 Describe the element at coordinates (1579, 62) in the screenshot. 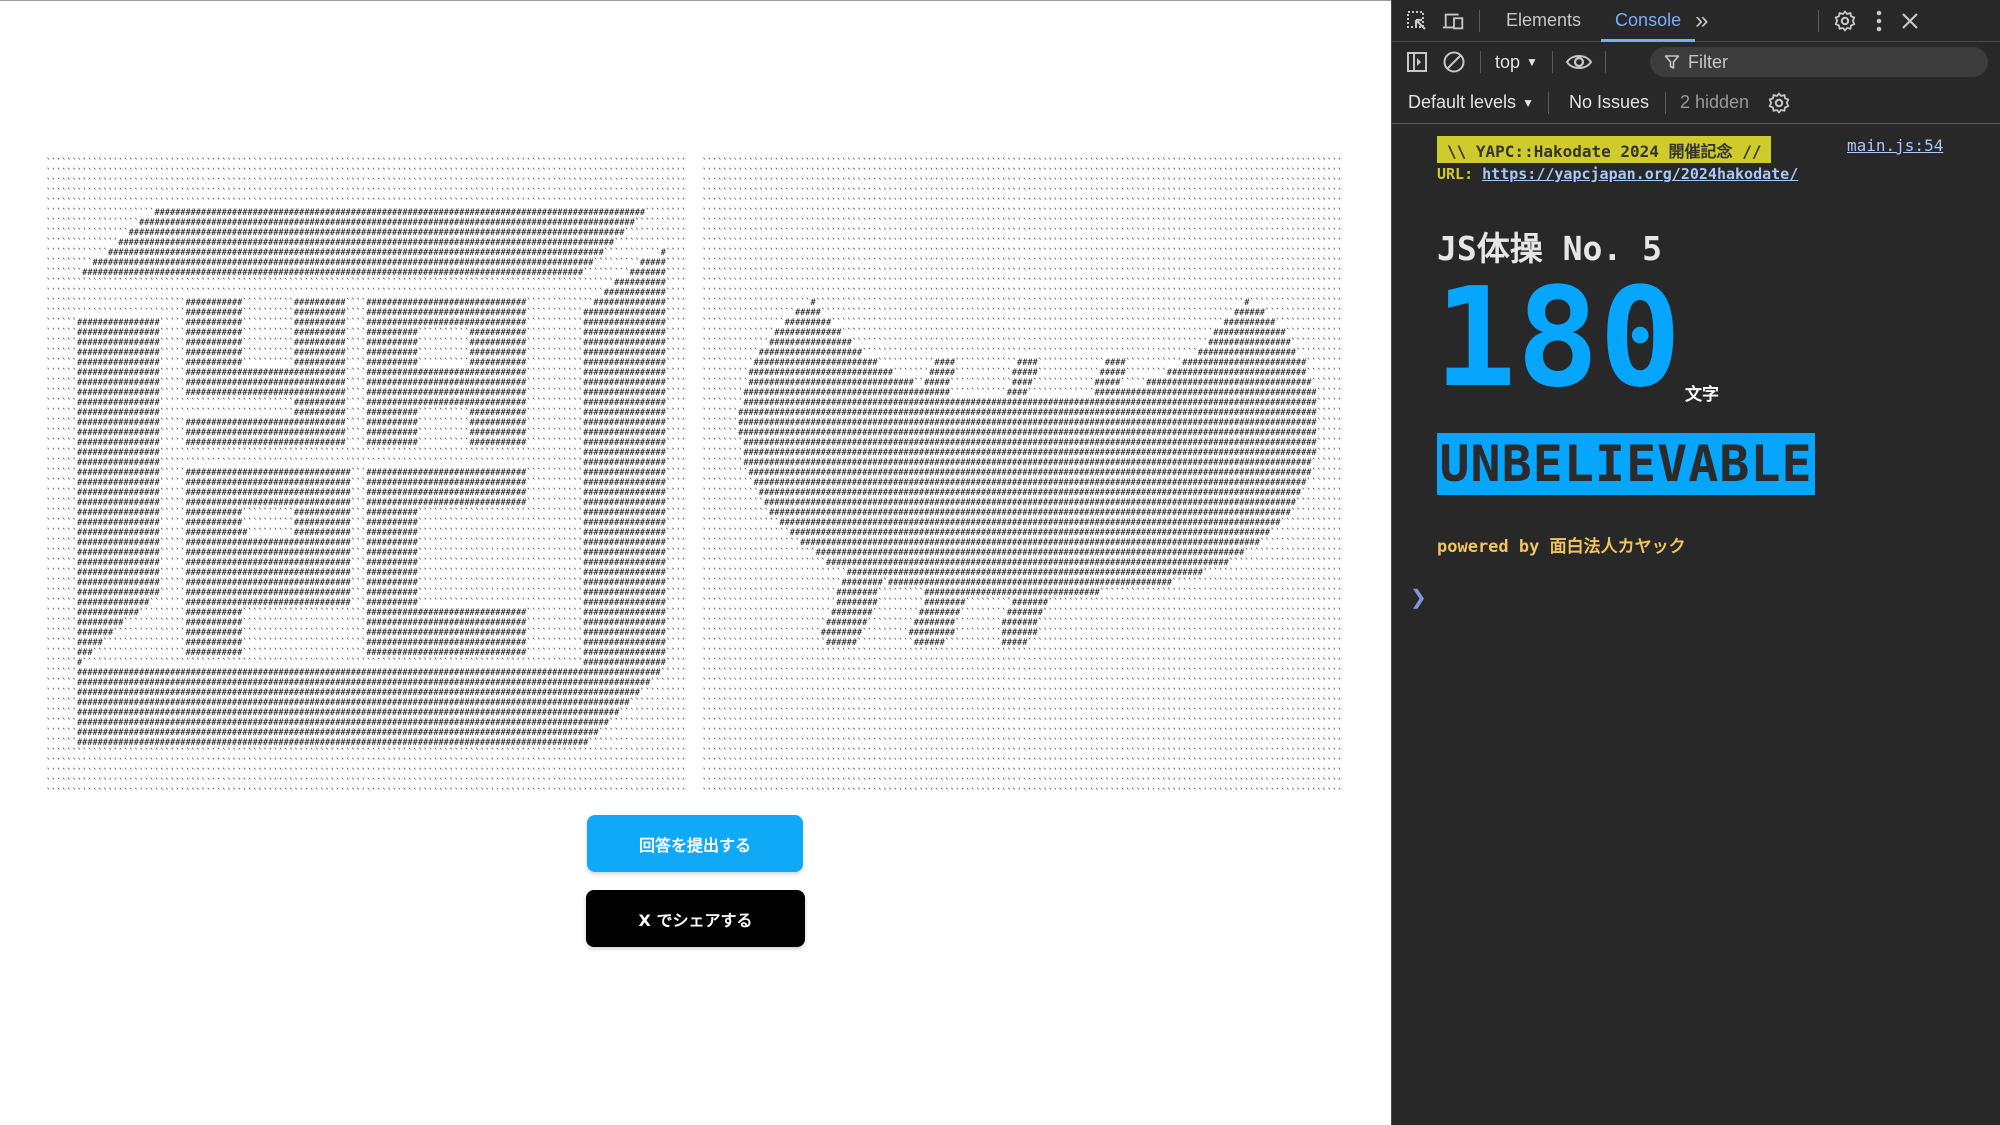

I see `live-expression-eye-icon` at that location.